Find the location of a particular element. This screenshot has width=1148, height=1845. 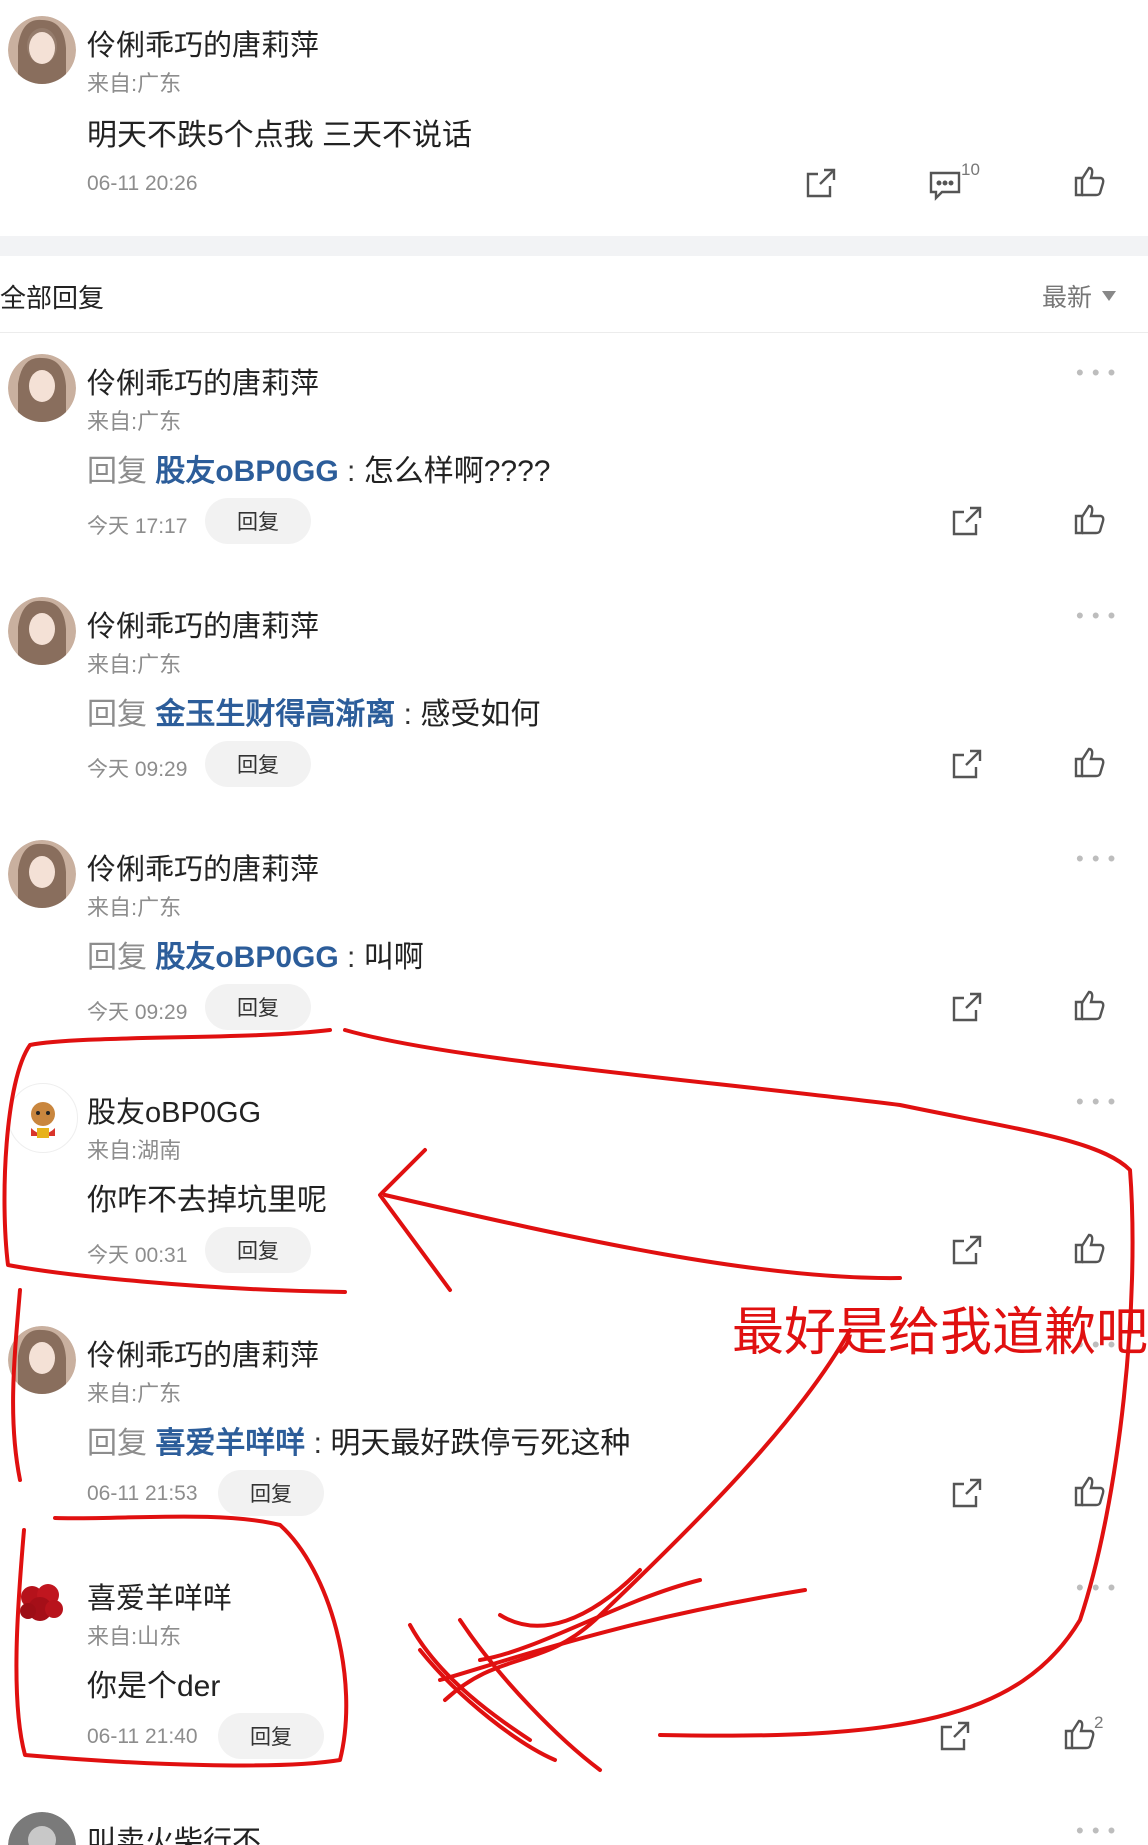

reply-content: 回复 喜爱羊咩咩 : 明天最好跌停亏死这种 is located at coordinates (358, 1440).